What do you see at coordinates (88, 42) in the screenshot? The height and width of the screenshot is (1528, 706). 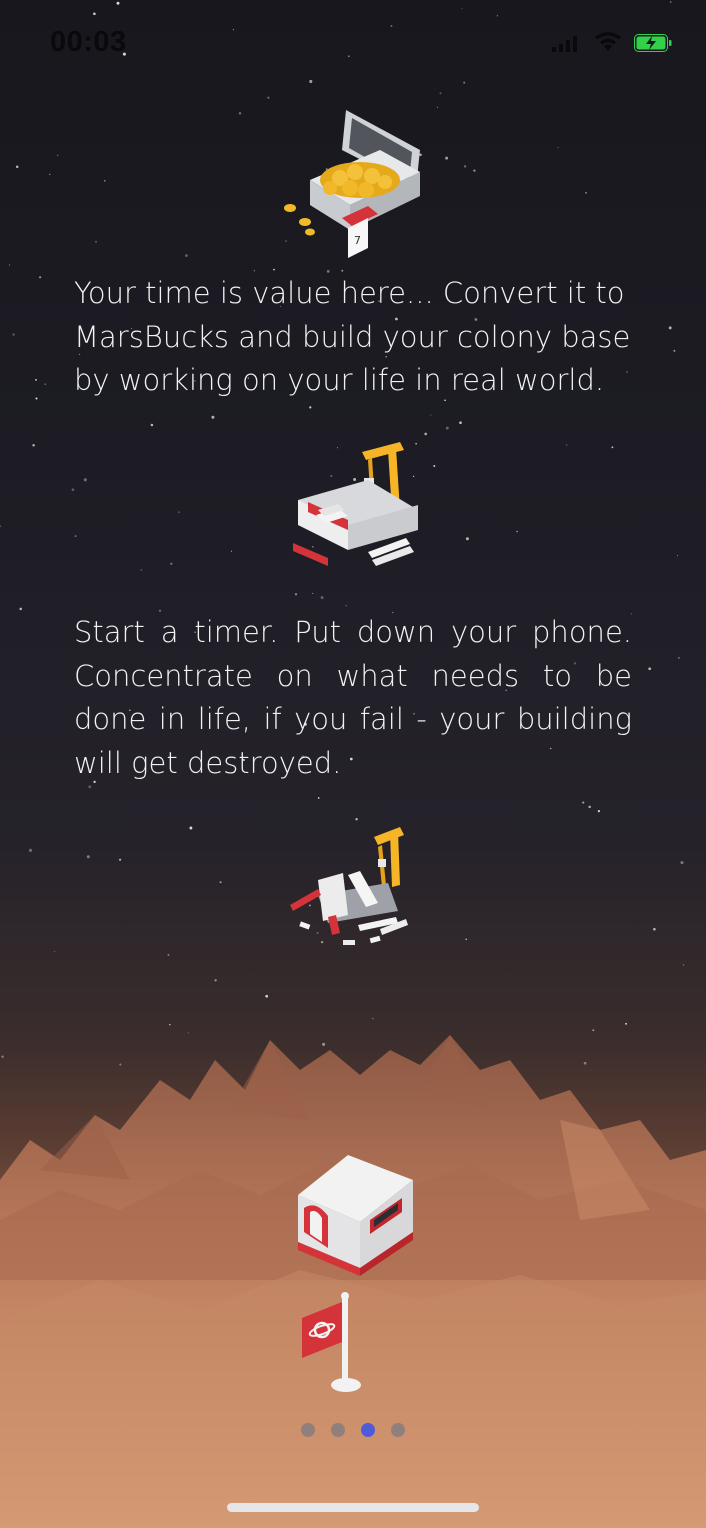 I see `status-time: 00:03` at bounding box center [88, 42].